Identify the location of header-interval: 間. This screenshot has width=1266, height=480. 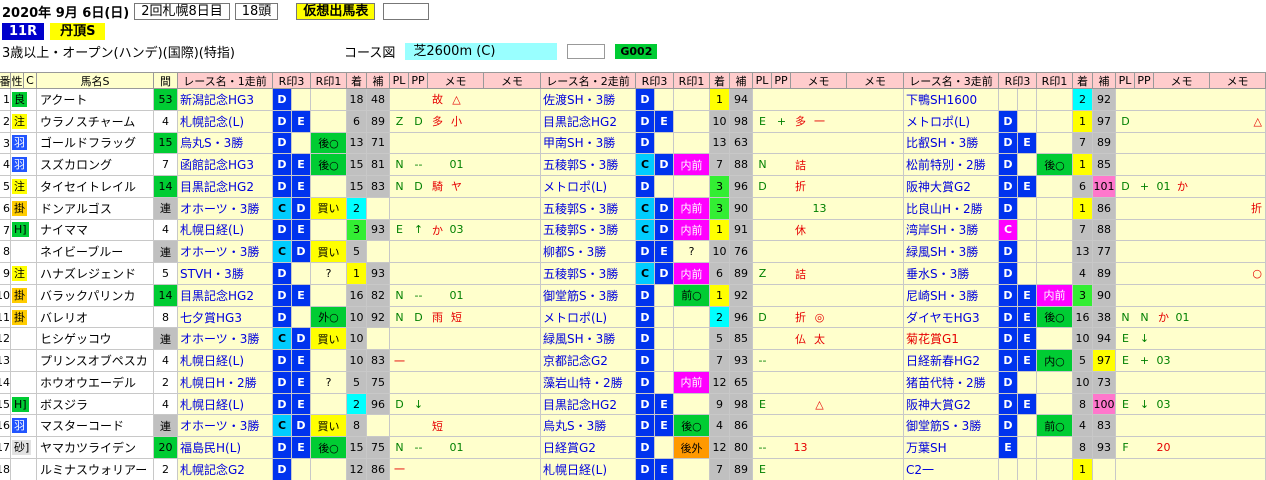
(166, 80).